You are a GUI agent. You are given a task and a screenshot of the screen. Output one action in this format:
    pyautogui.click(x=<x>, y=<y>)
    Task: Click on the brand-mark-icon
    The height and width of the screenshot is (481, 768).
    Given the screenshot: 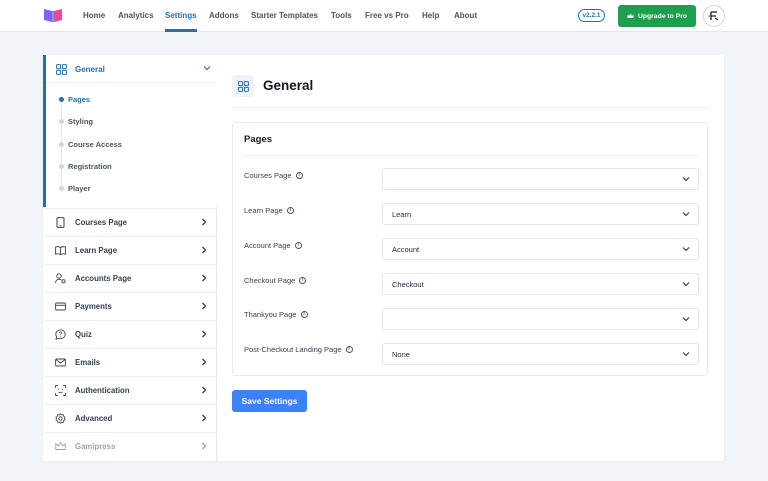 What is the action you would take?
    pyautogui.click(x=713, y=16)
    